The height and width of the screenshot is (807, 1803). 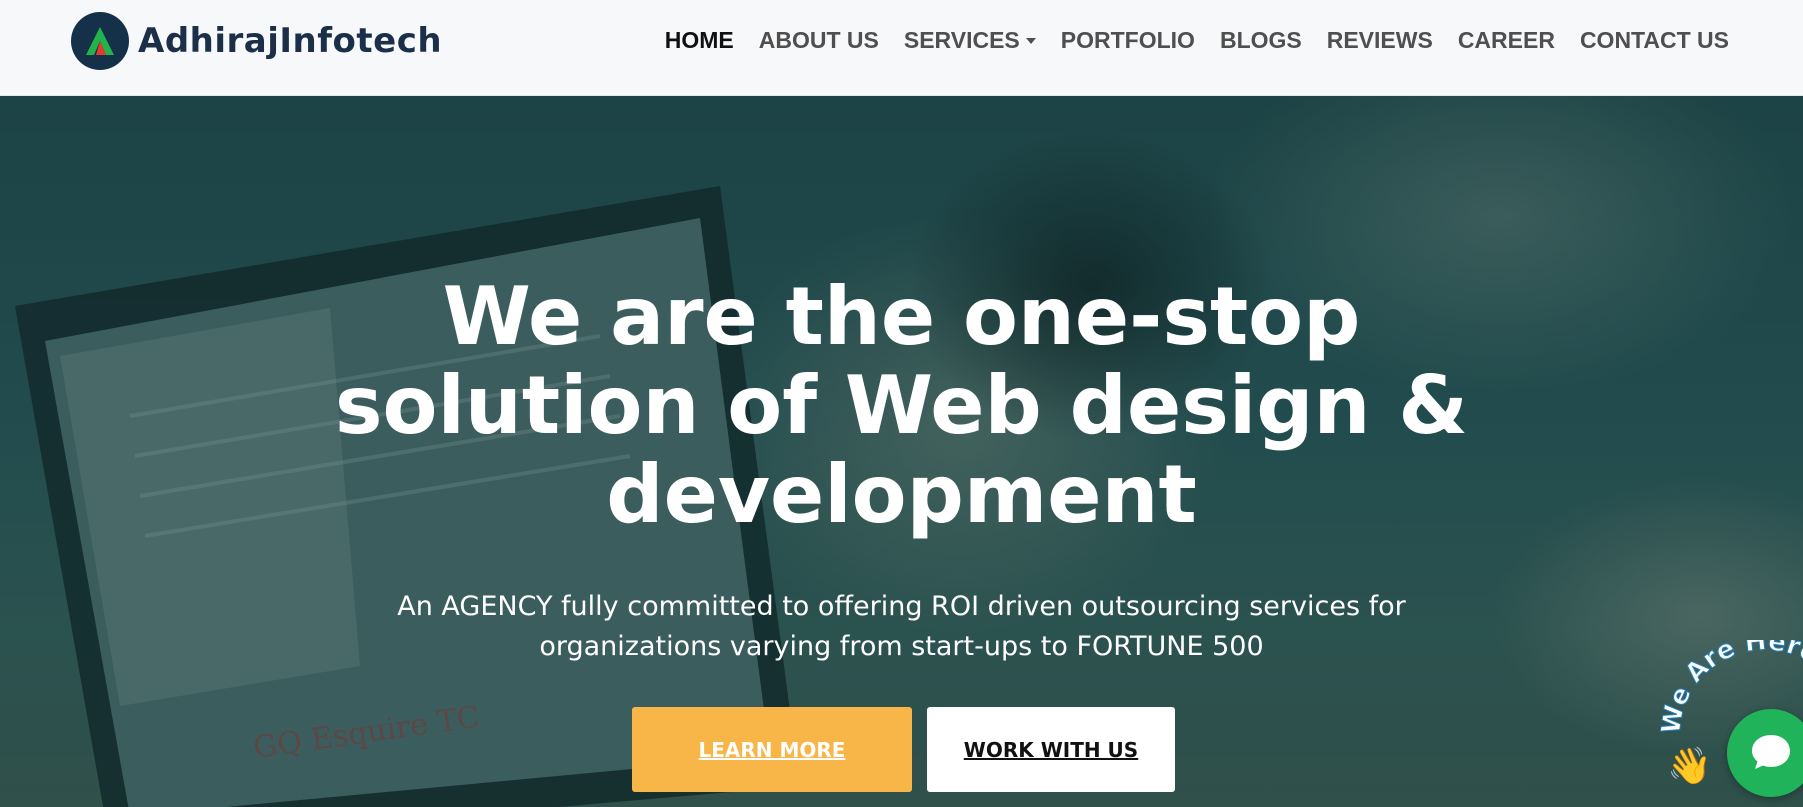 I want to click on hero-title-line: development, so click(x=901, y=494).